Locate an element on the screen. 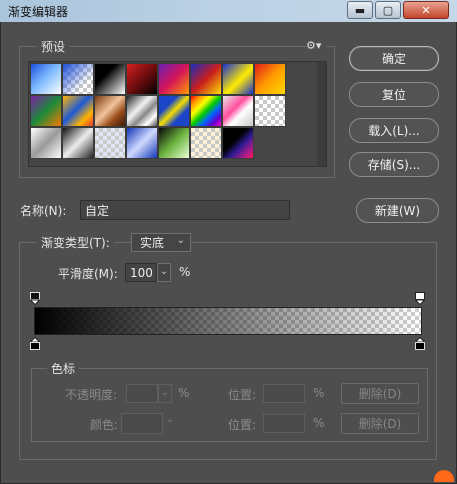 This screenshot has height=484, width=457. gradient-type-value: 实底 is located at coordinates (152, 243).